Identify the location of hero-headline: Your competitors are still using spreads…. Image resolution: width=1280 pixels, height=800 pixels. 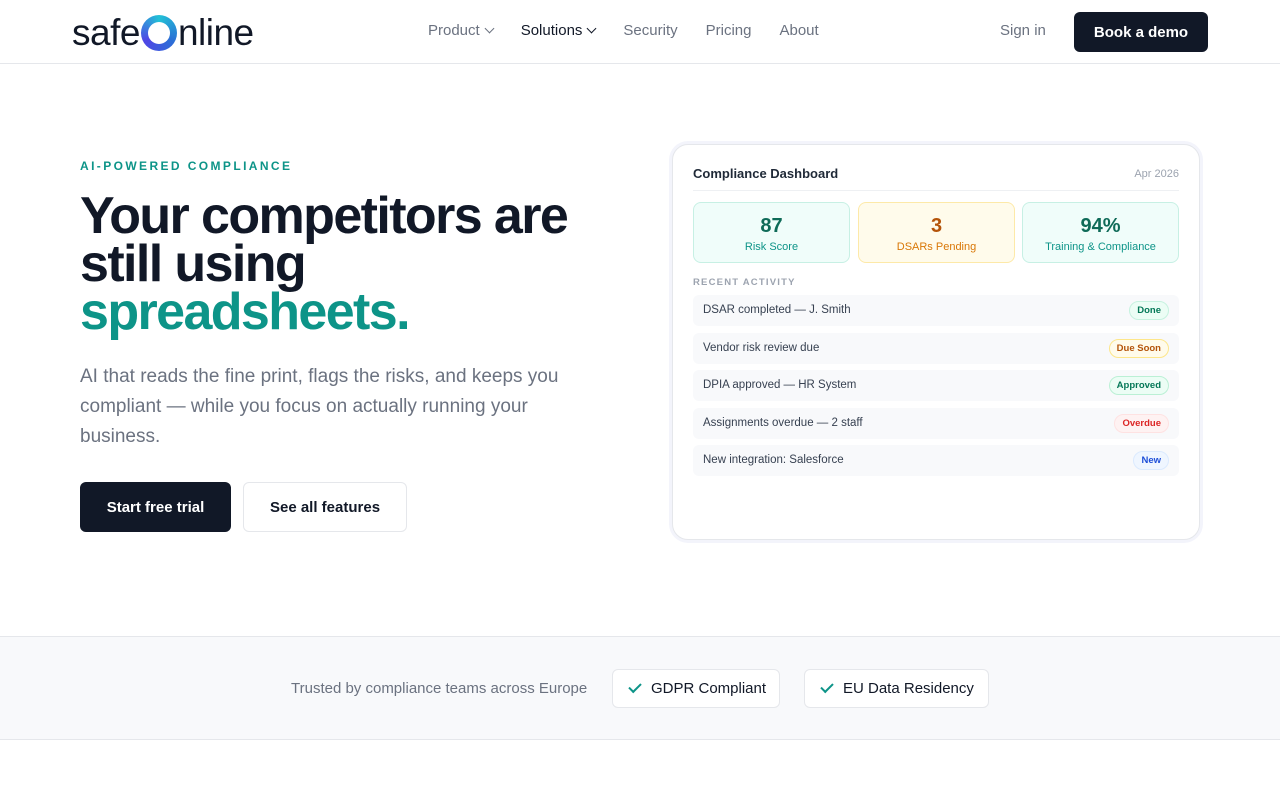
(350, 264).